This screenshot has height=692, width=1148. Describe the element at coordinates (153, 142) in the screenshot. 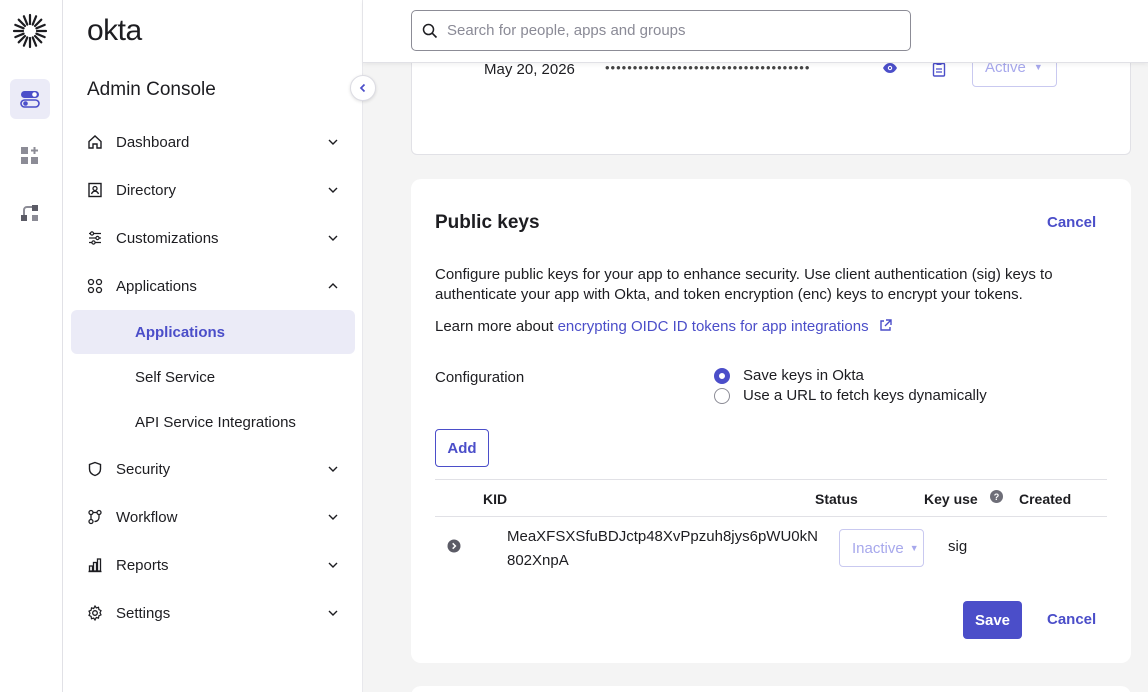

I see `sidebar-item-label: Dashboard` at that location.